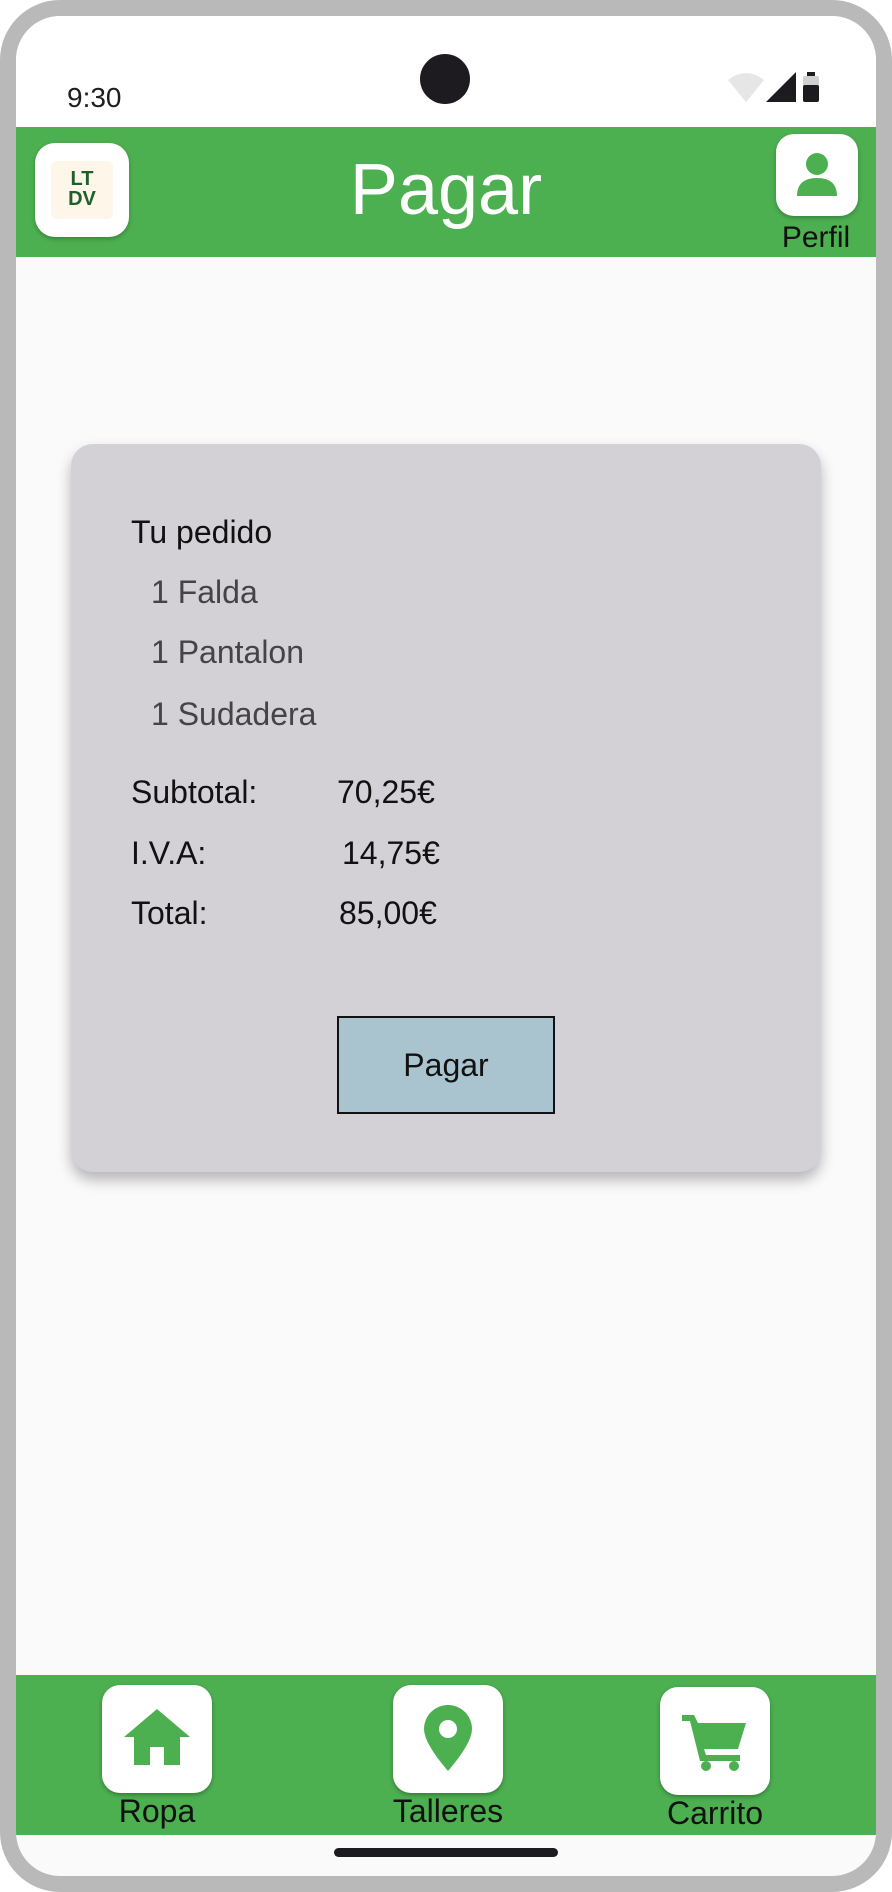 The image size is (892, 1892). Describe the element at coordinates (388, 913) in the screenshot. I see `total-value: 85,00€` at that location.